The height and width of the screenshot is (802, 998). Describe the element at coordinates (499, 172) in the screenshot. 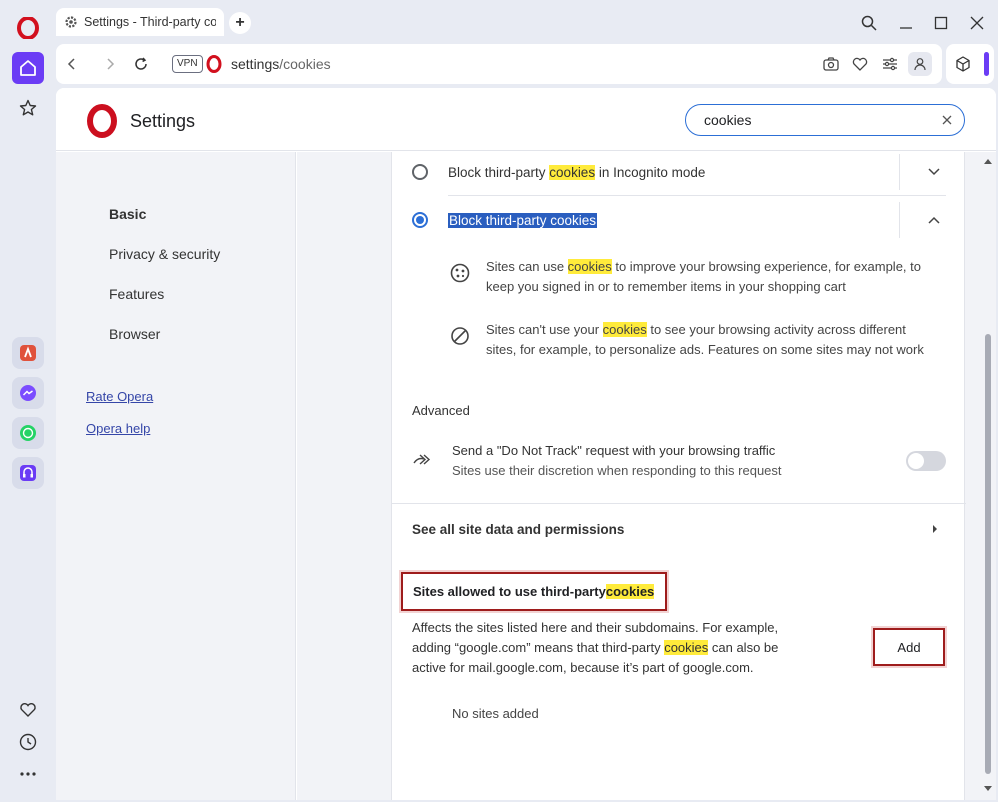

I see `label-part: Block third-party` at that location.